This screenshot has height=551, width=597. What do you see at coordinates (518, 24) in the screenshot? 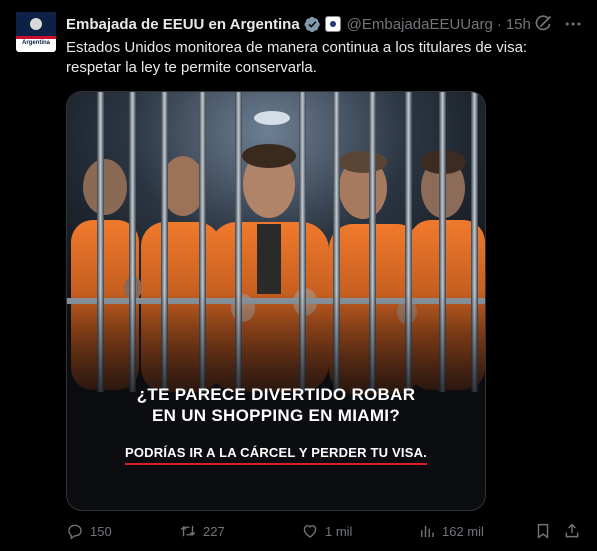
I see `tweet-time: 15h` at bounding box center [518, 24].